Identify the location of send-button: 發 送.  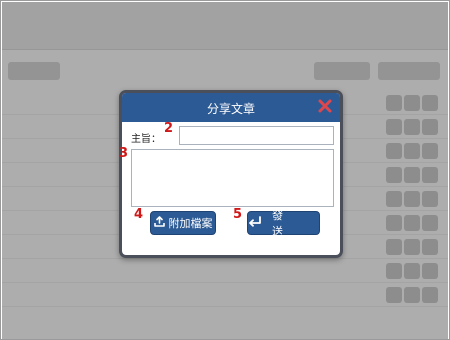
(283, 223).